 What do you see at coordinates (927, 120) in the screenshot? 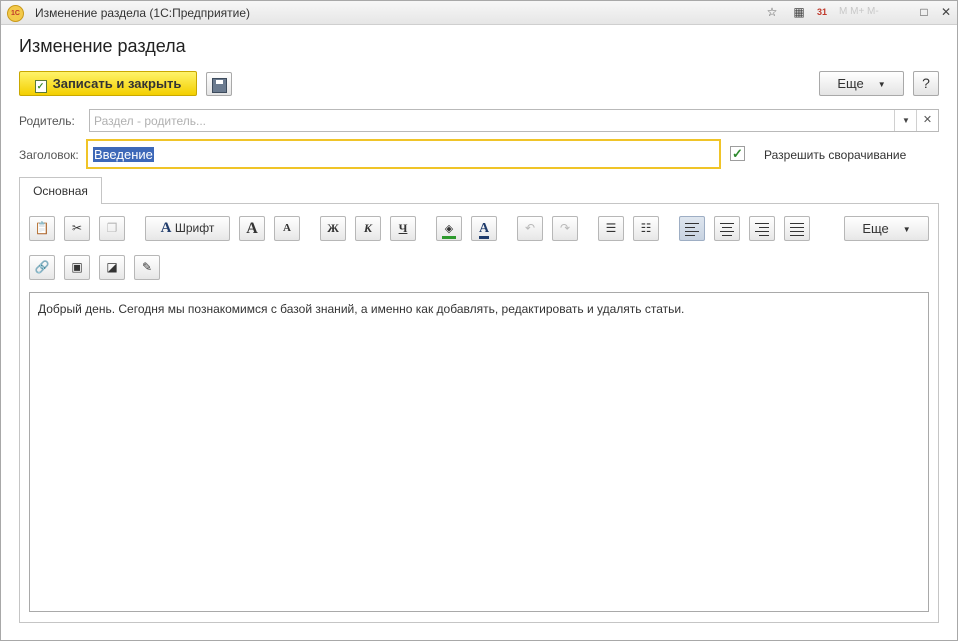
I see `clear-icon: ✕` at bounding box center [927, 120].